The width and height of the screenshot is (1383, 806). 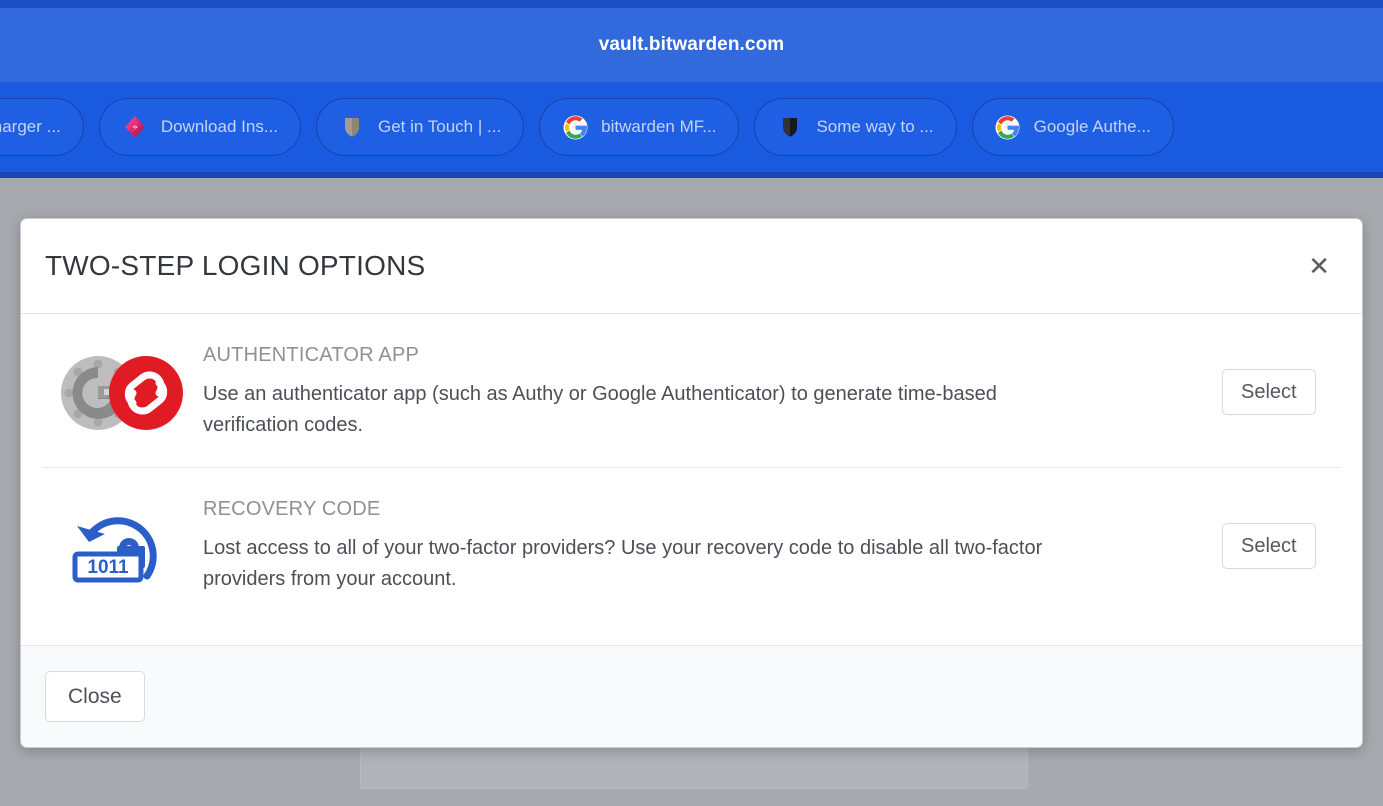 I want to click on select-authenticator-app-button: Select, so click(x=1269, y=391).